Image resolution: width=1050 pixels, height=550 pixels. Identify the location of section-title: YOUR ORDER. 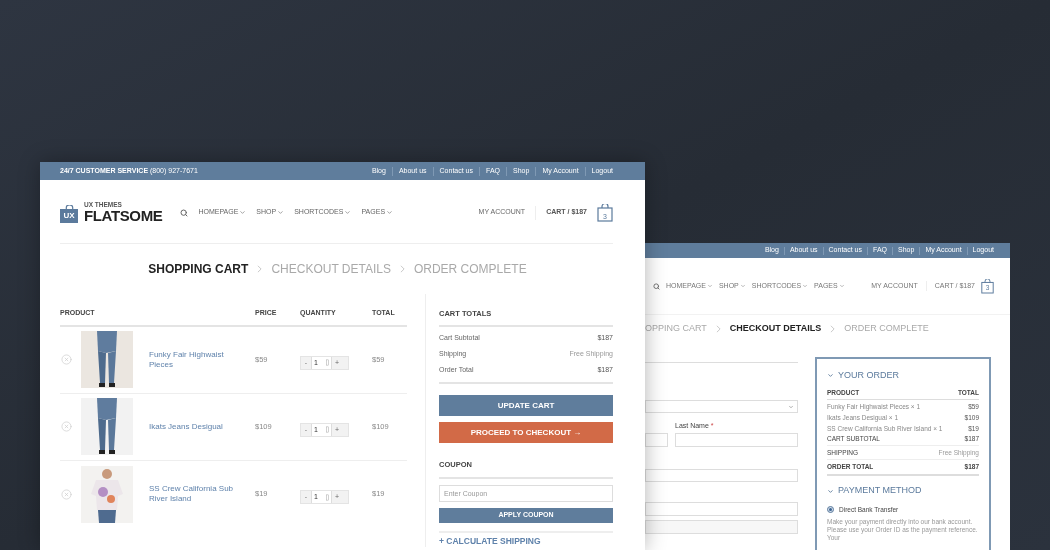
(868, 375).